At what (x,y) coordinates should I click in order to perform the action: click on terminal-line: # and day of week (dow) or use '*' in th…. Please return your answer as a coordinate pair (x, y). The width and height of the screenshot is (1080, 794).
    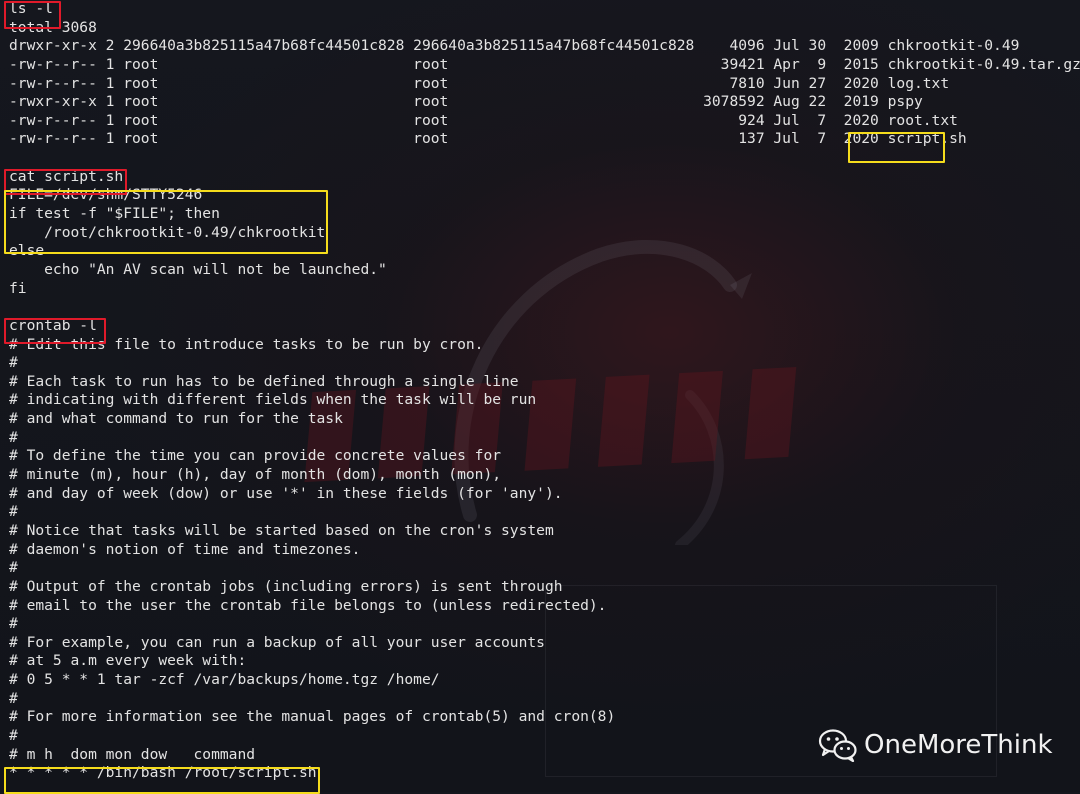
    Looking at the image, I should click on (286, 493).